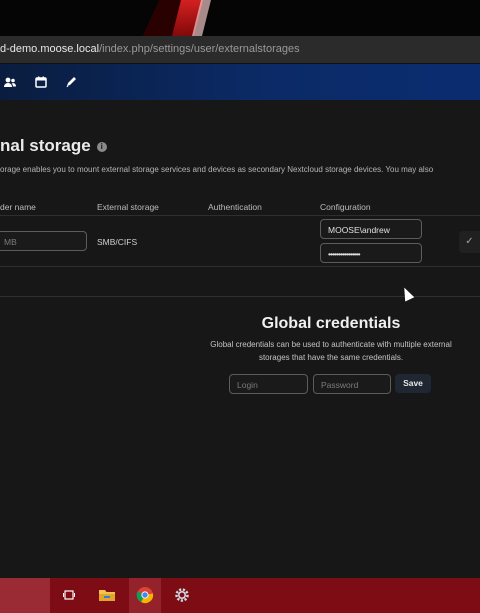 This screenshot has width=480, height=613. Describe the element at coordinates (101, 146) in the screenshot. I see `info-icon: i` at that location.